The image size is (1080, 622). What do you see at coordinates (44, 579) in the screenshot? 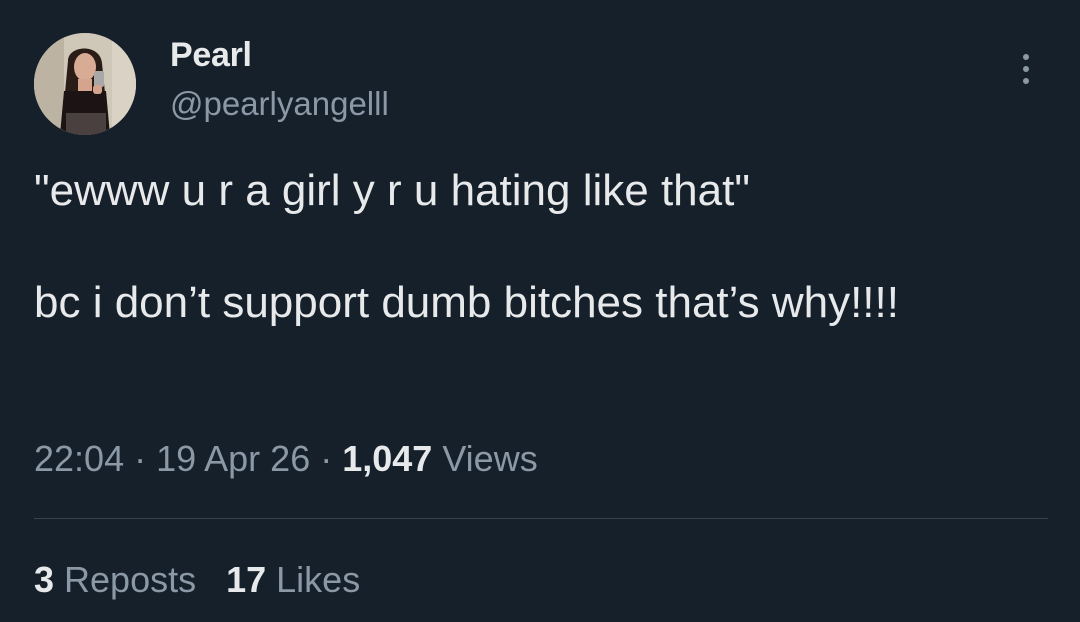
I see `reposts-count: 3` at bounding box center [44, 579].